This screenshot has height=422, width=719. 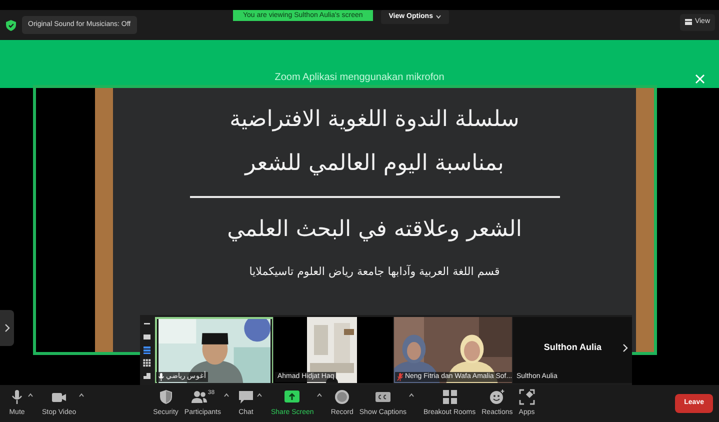 I want to click on participant-name: Sulthon Aulia, so click(x=573, y=347).